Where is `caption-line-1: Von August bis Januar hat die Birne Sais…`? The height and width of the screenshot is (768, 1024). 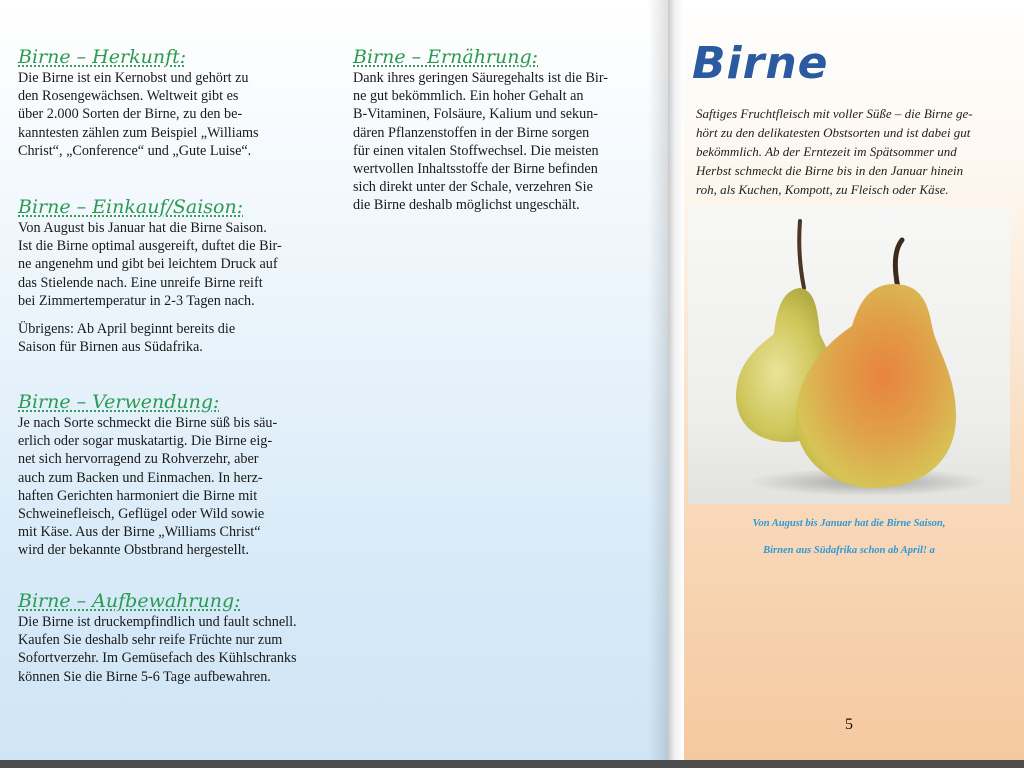 caption-line-1: Von August bis Januar hat die Birne Sais… is located at coordinates (849, 523).